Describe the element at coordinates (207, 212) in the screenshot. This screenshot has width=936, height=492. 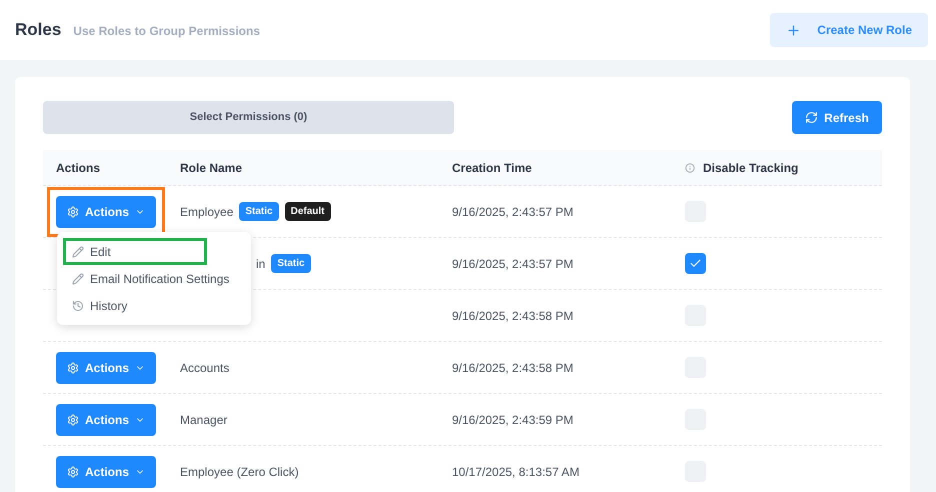
I see `role-name: Employee` at that location.